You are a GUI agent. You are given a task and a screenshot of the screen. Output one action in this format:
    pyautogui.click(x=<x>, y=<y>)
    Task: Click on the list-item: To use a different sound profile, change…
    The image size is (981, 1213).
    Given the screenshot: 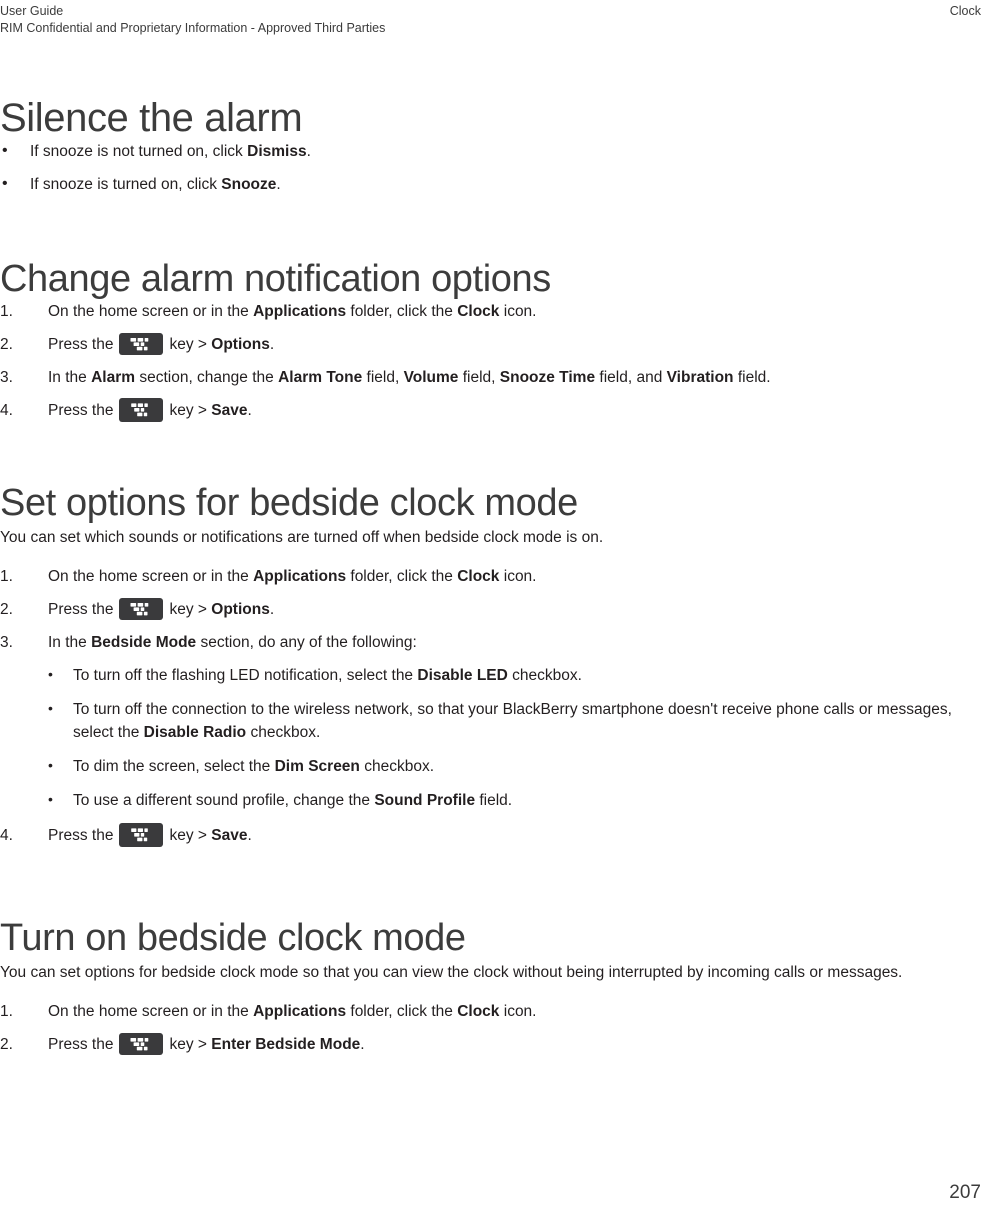 What is the action you would take?
    pyautogui.click(x=514, y=800)
    